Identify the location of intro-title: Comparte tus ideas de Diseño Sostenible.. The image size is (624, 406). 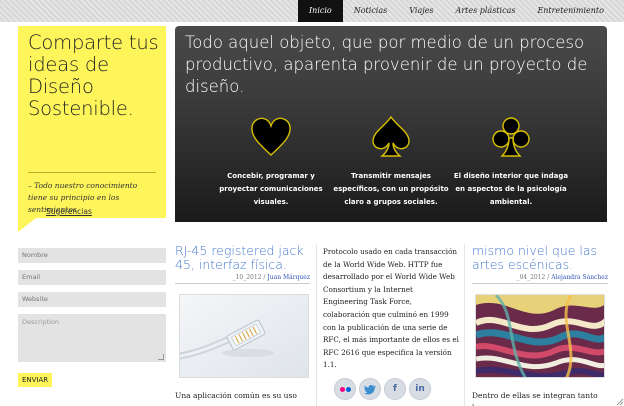
(93, 75).